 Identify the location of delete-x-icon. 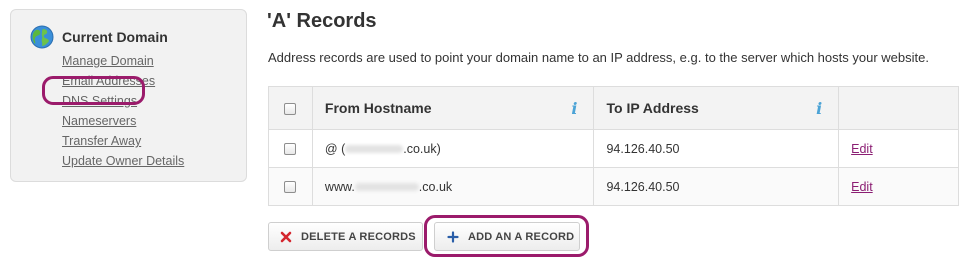
(286, 236).